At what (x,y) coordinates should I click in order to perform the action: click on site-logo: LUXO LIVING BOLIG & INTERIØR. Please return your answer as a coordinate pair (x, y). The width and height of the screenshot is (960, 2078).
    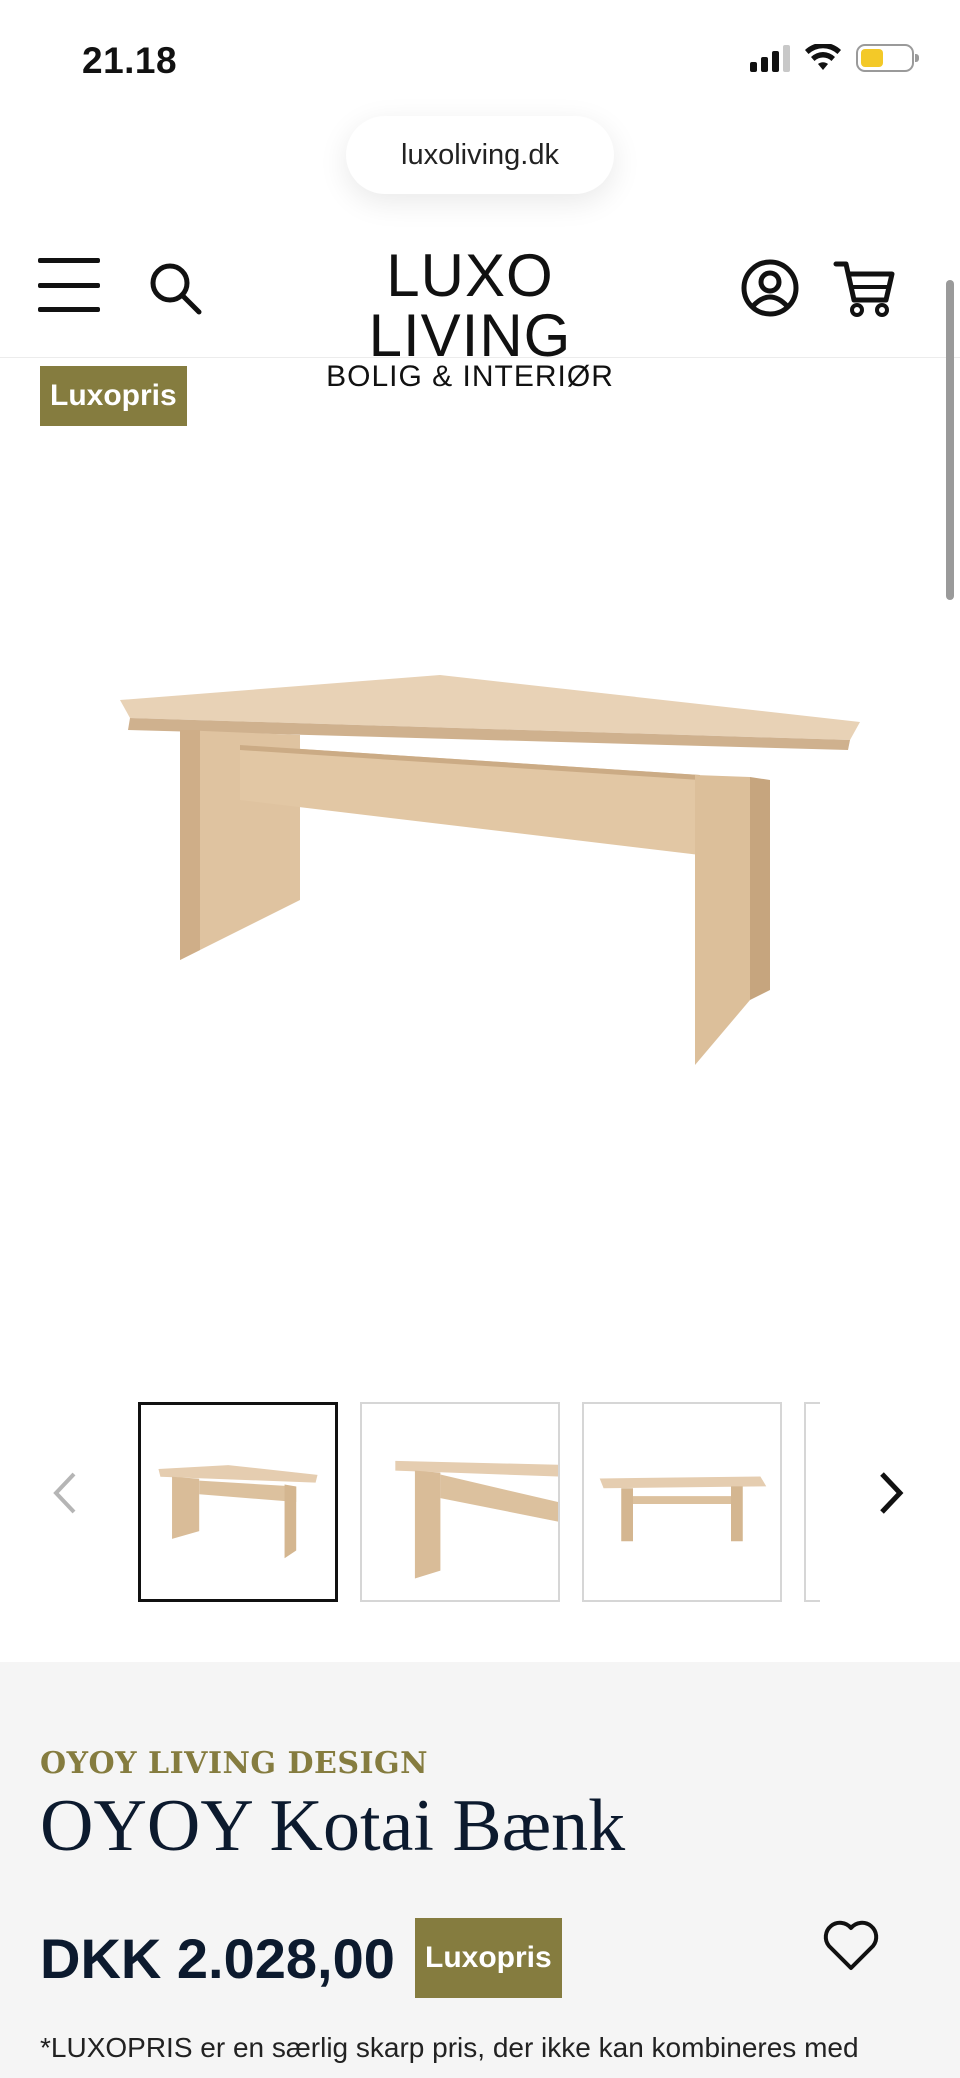
    Looking at the image, I should click on (470, 320).